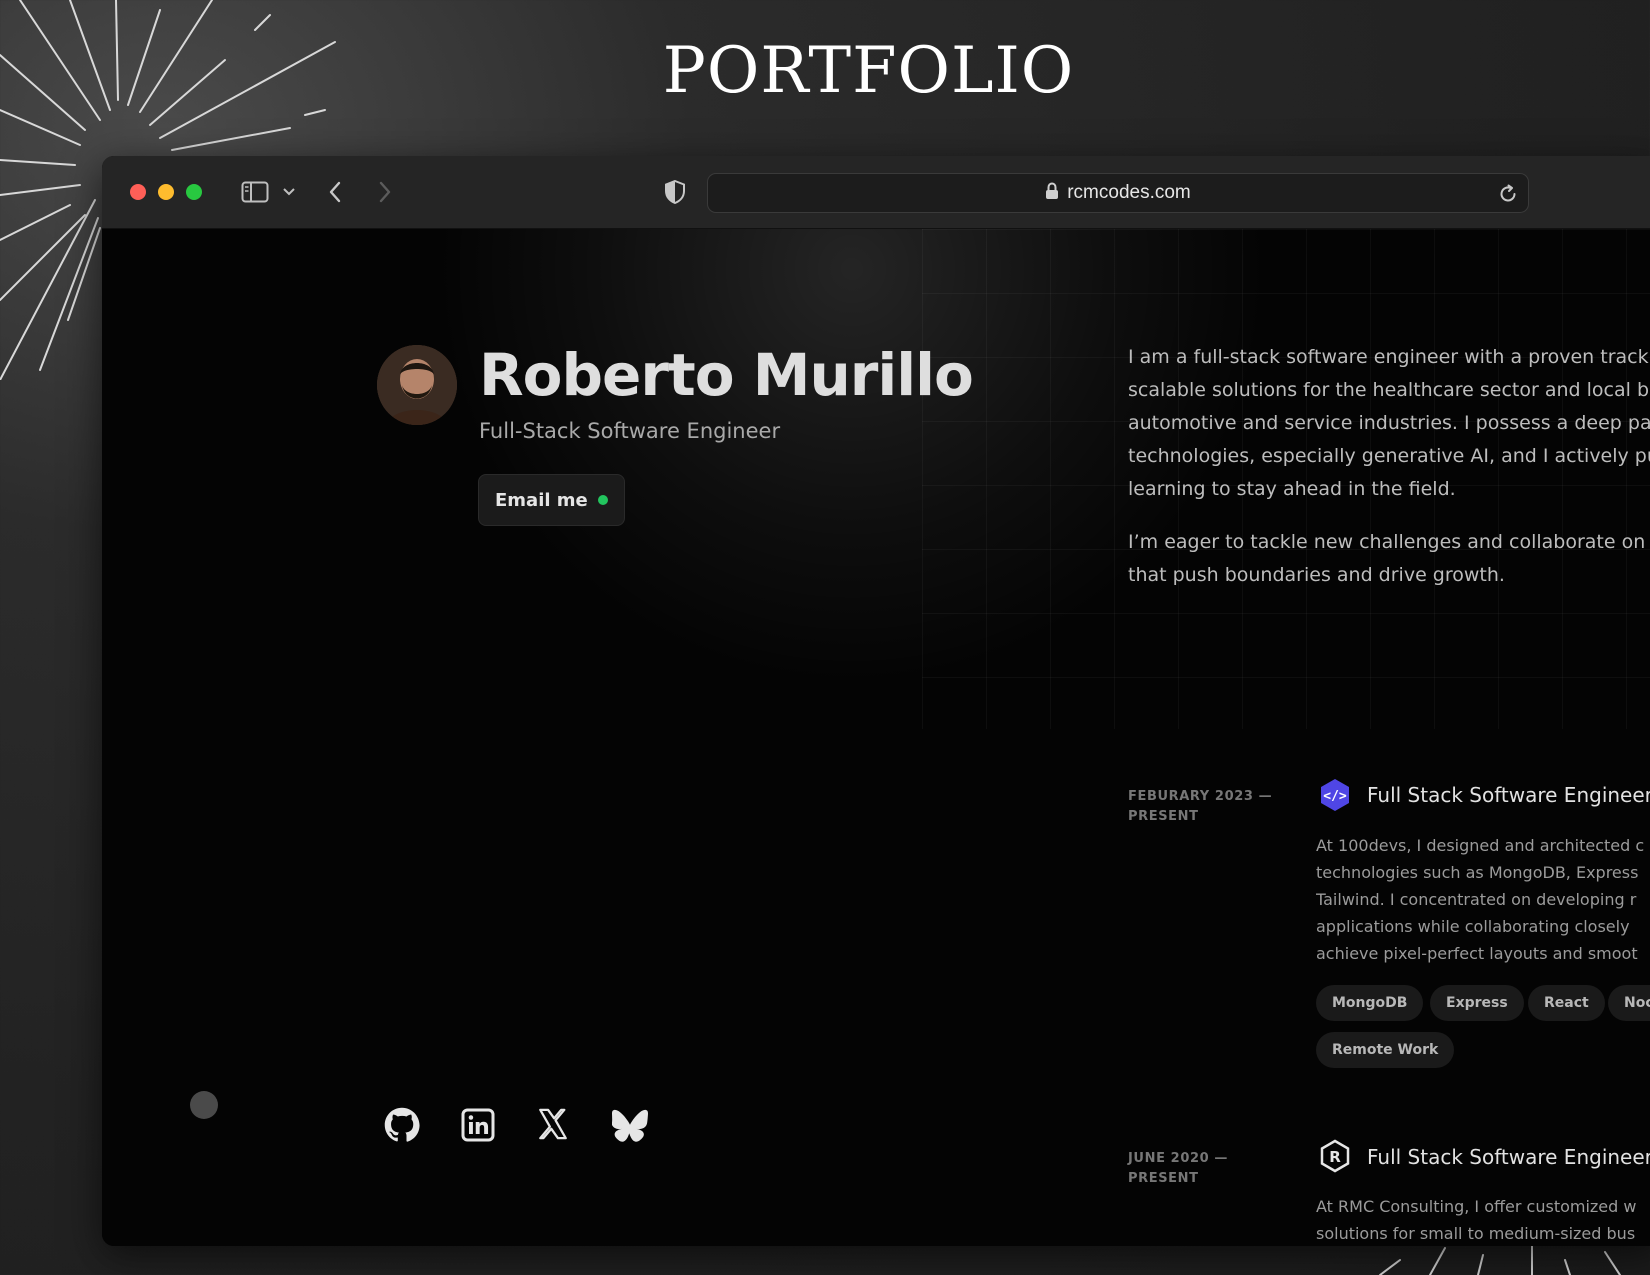 The width and height of the screenshot is (1650, 1275). Describe the element at coordinates (1178, 1158) in the screenshot. I see `experience-date-start: JUNE 2020 —` at that location.